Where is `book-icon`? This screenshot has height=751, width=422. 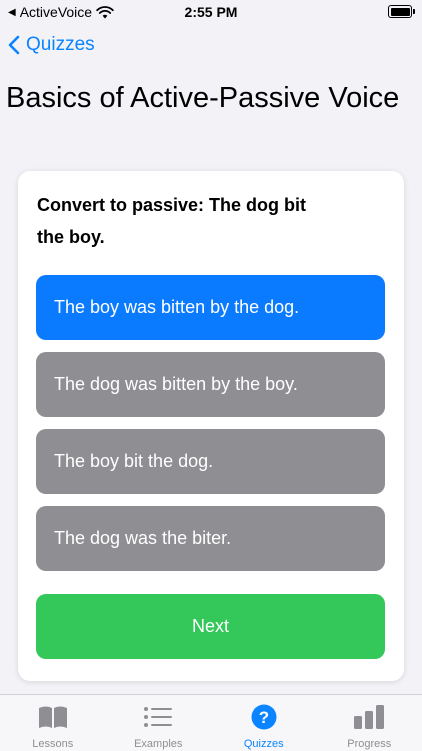
book-icon is located at coordinates (53, 717).